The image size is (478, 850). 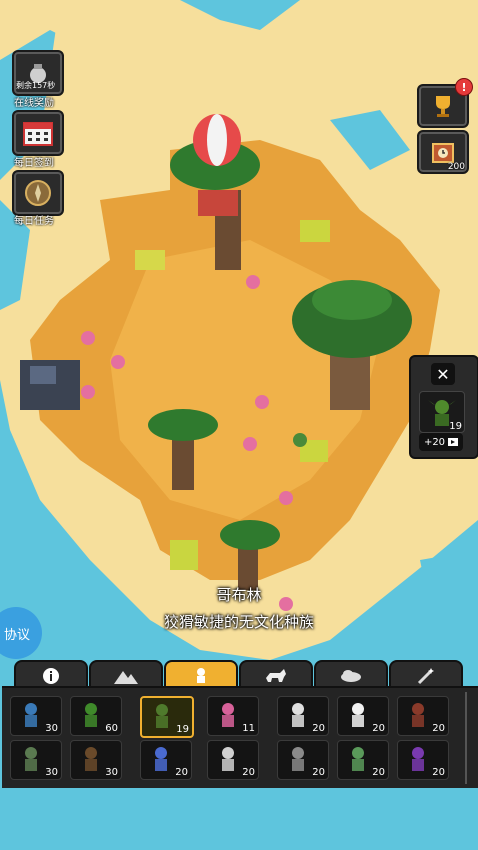 What do you see at coordinates (351, 676) in the screenshot?
I see `cloud-icon` at bounding box center [351, 676].